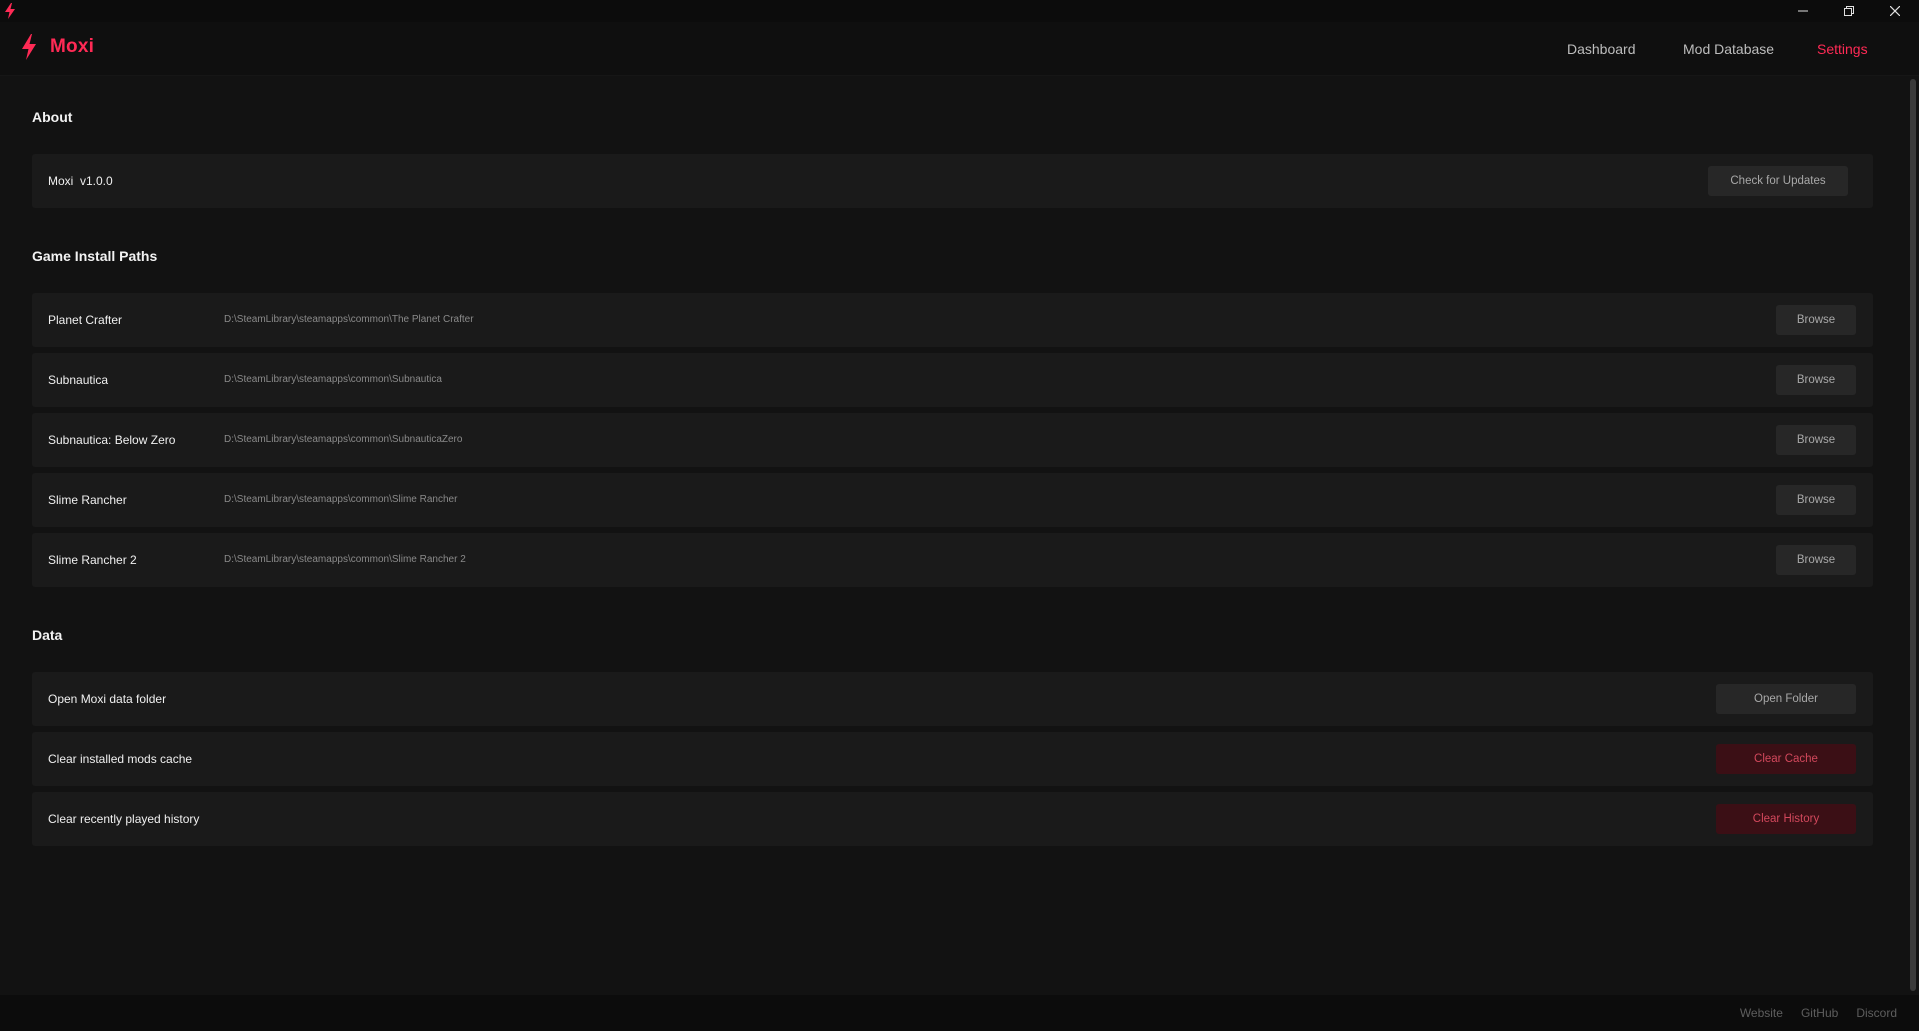  I want to click on game-name: Subnautica, so click(78, 380).